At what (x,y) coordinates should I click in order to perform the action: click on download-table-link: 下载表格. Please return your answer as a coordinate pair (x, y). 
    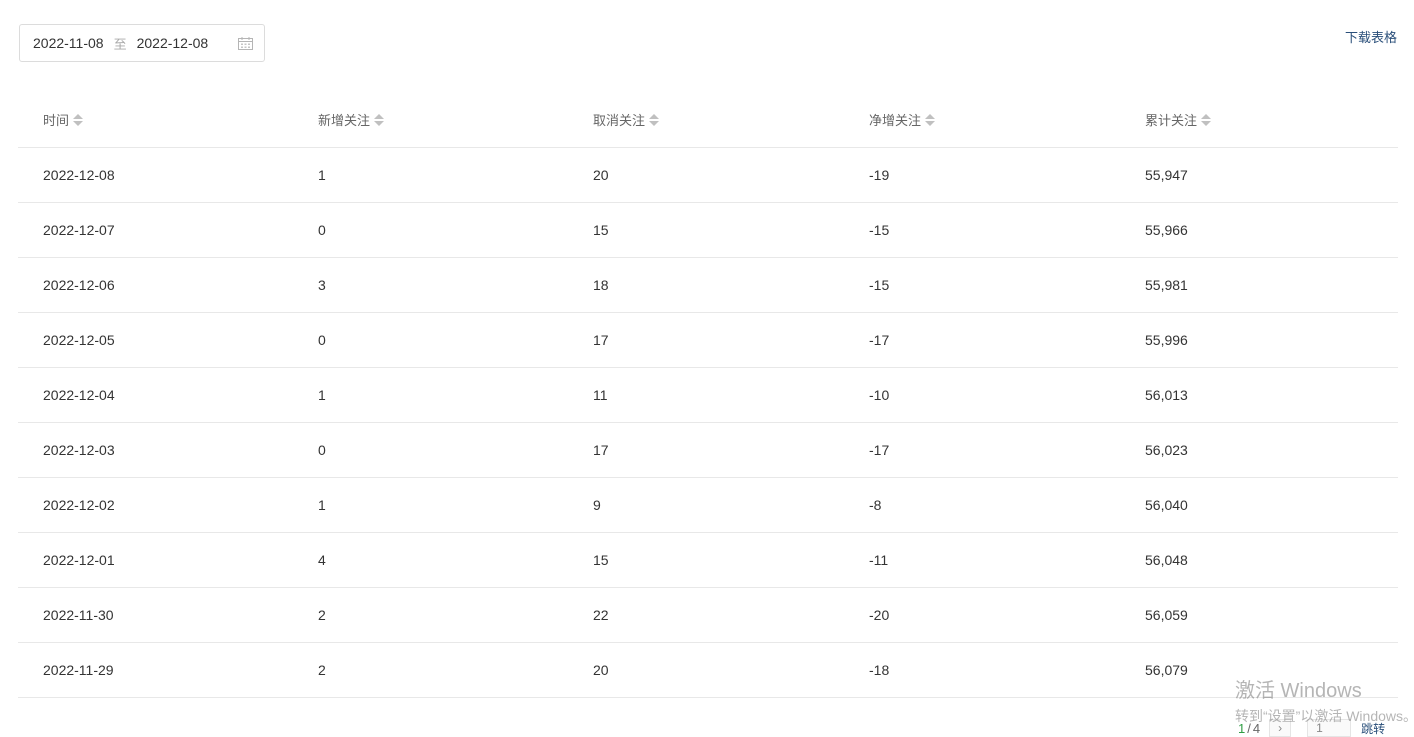
    Looking at the image, I should click on (1371, 36).